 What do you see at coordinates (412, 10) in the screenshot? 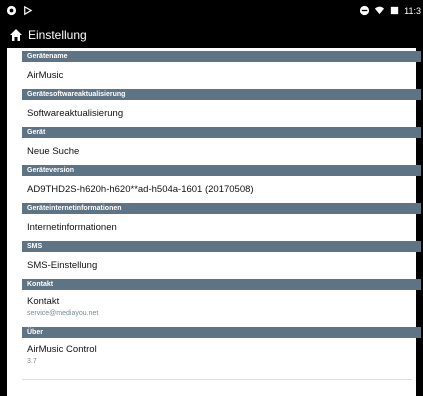
I see `status-time: 11:3` at bounding box center [412, 10].